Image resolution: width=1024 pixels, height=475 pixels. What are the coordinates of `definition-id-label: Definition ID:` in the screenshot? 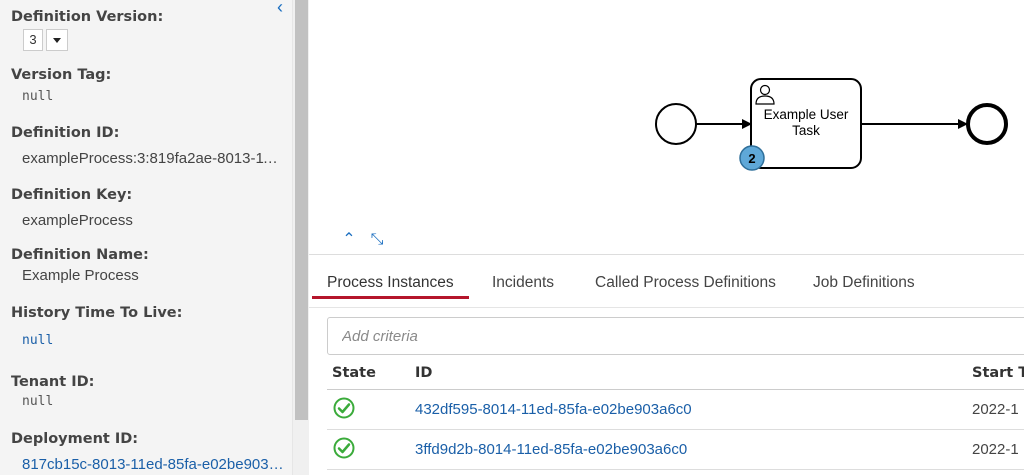 It's located at (65, 133).